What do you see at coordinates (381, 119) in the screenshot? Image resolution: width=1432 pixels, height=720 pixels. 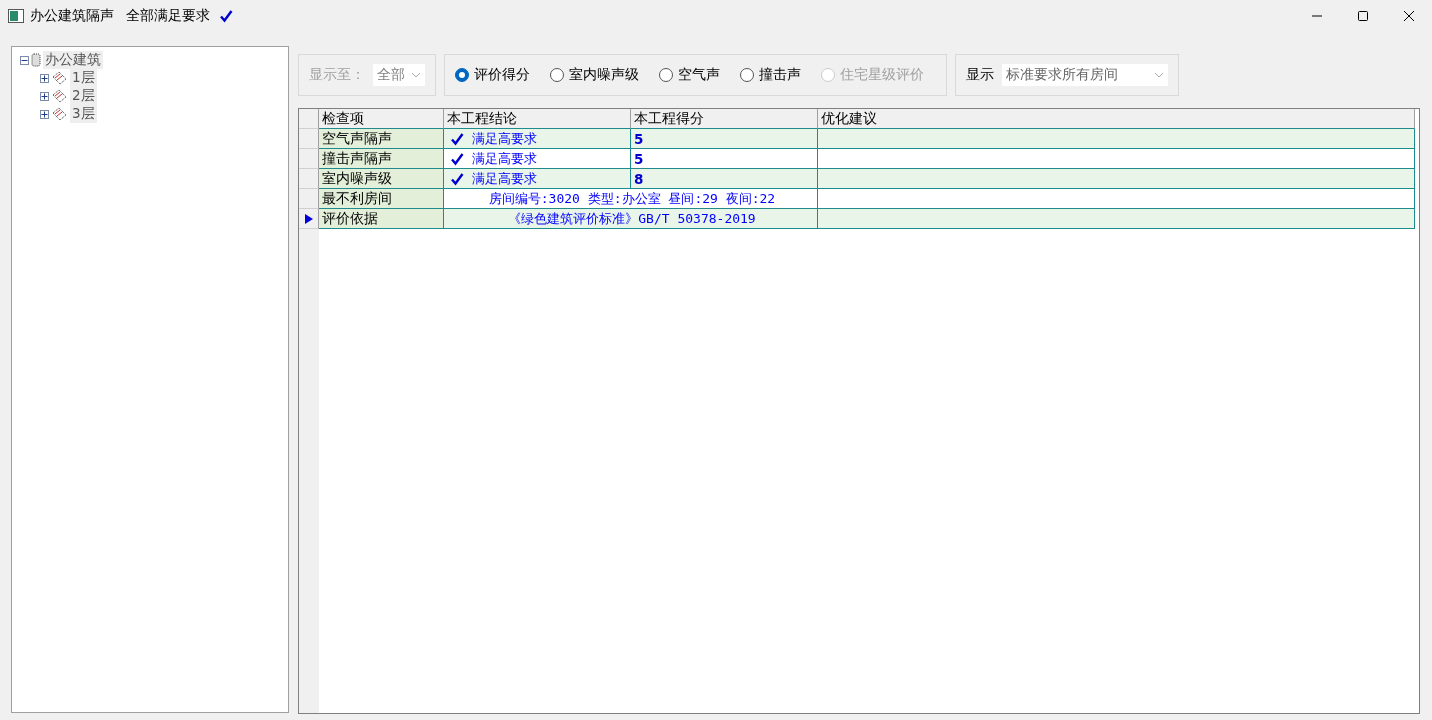 I see `column-header: 检查项` at bounding box center [381, 119].